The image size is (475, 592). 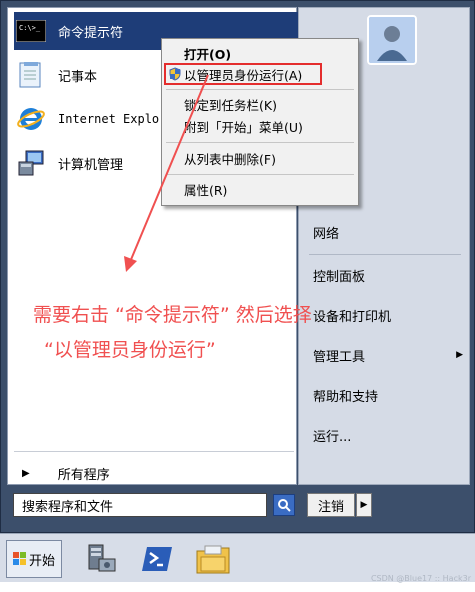 What do you see at coordinates (157, 559) in the screenshot?
I see `powershell-icon` at bounding box center [157, 559].